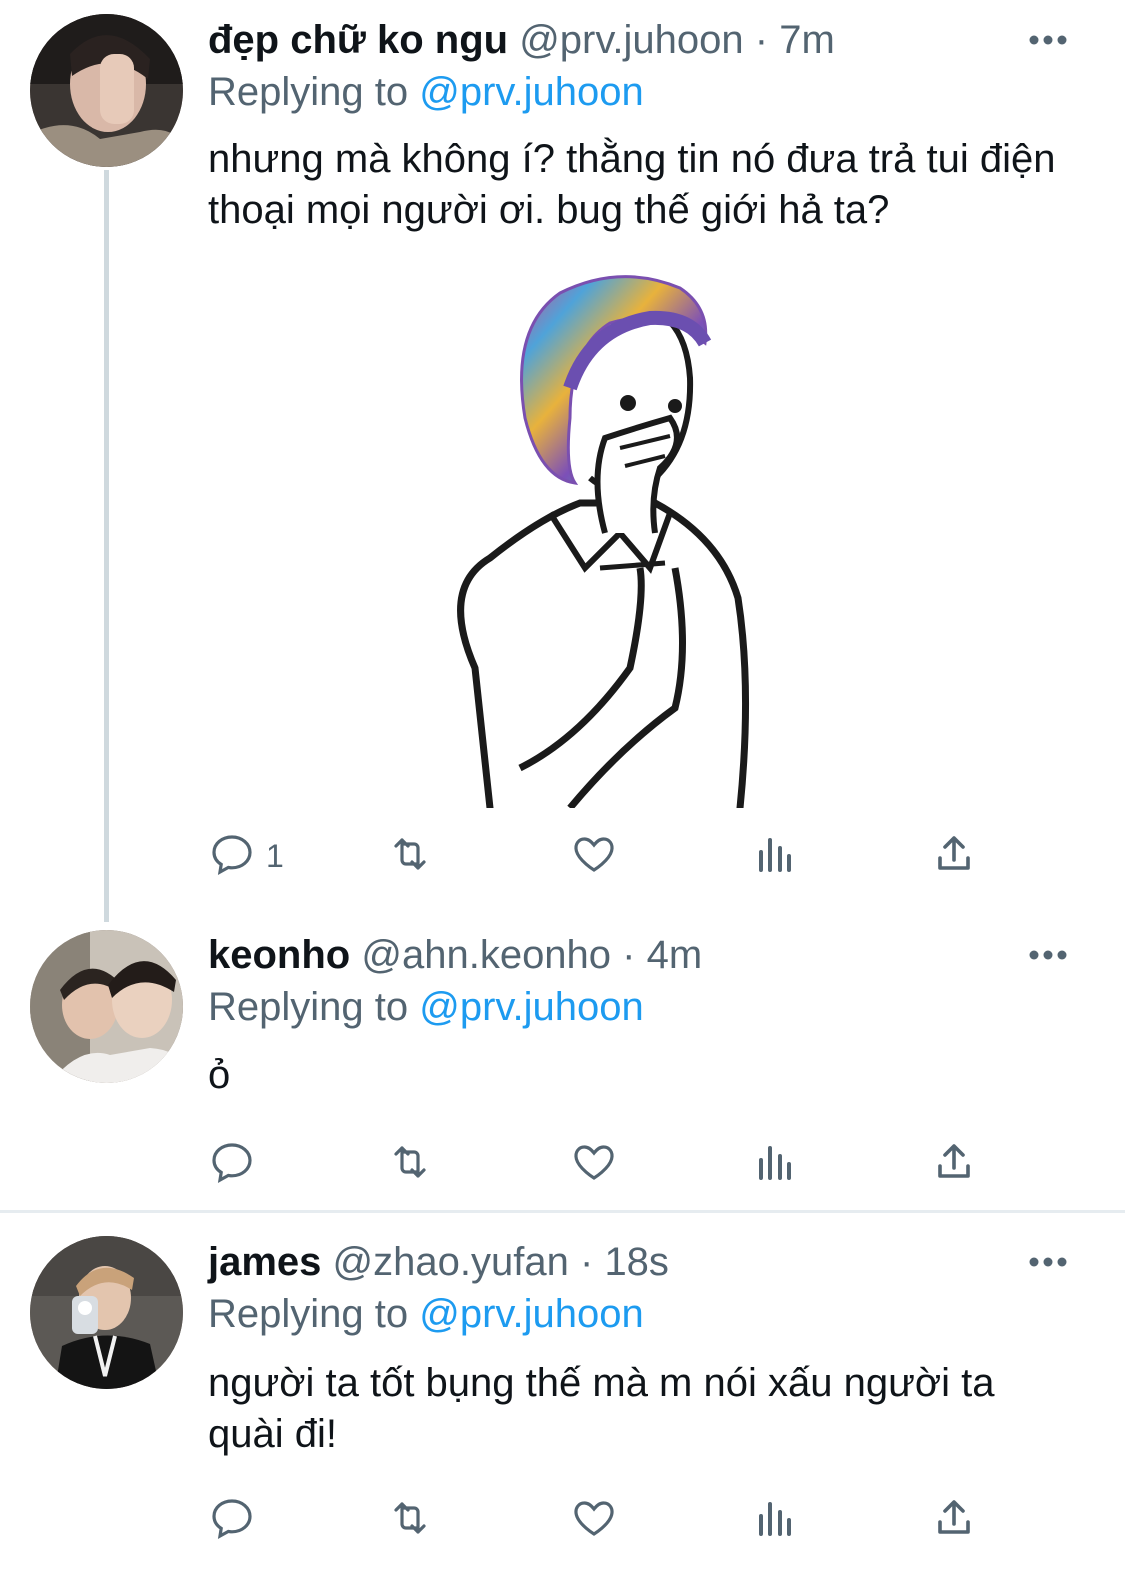  I want to click on display-name: james, so click(264, 1262).